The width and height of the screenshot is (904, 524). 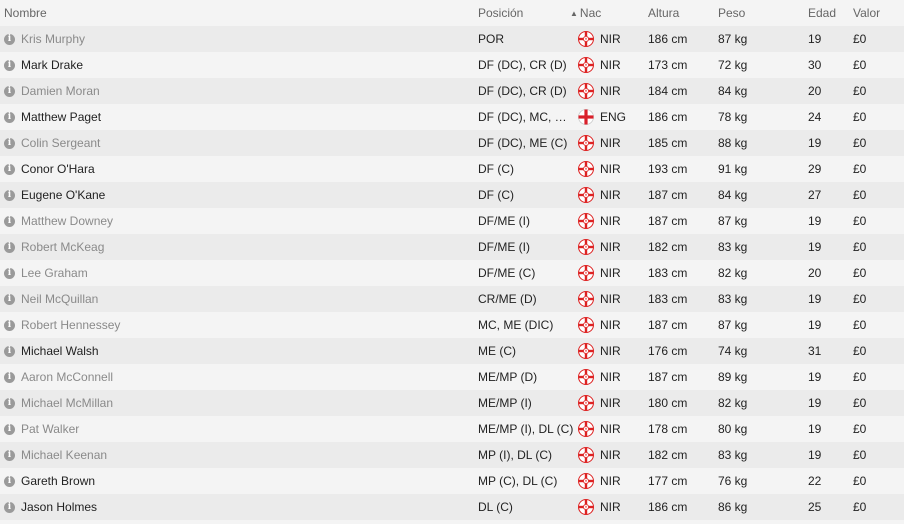 I want to click on player-name-cell: i Robert McKeag, so click(x=54, y=247).